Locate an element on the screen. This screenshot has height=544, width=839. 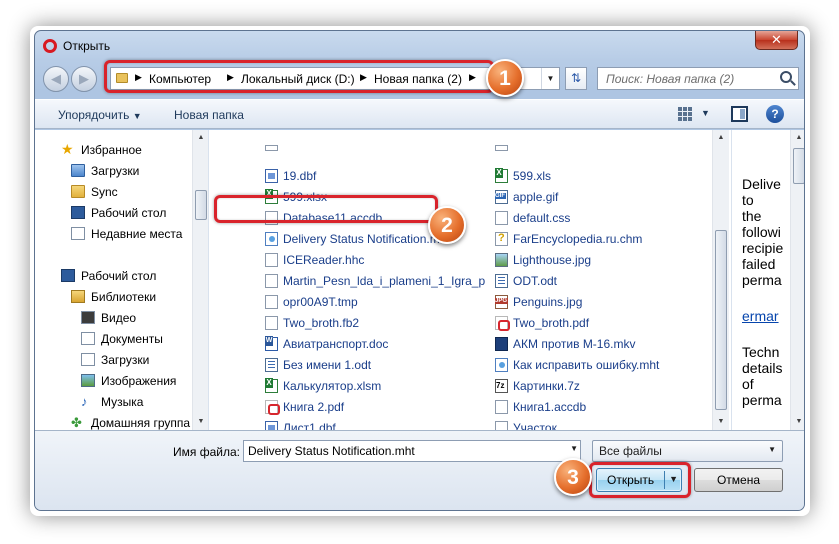
open-dropdown-icon: ▼ is located at coordinates (673, 479).